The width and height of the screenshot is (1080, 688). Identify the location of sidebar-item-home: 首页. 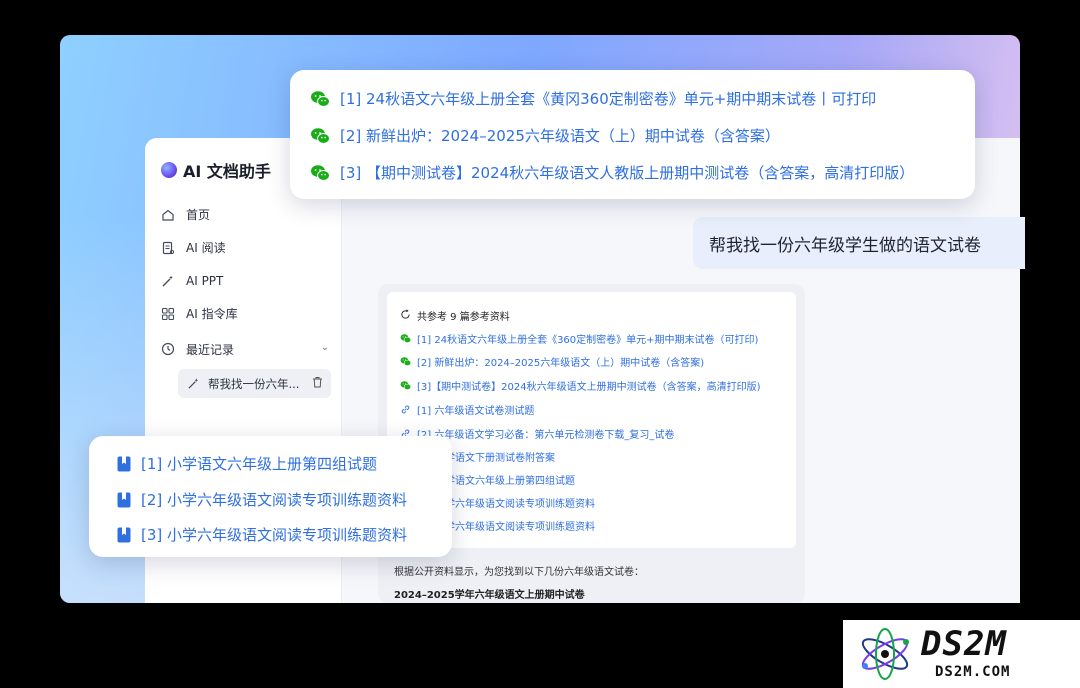
(246, 214).